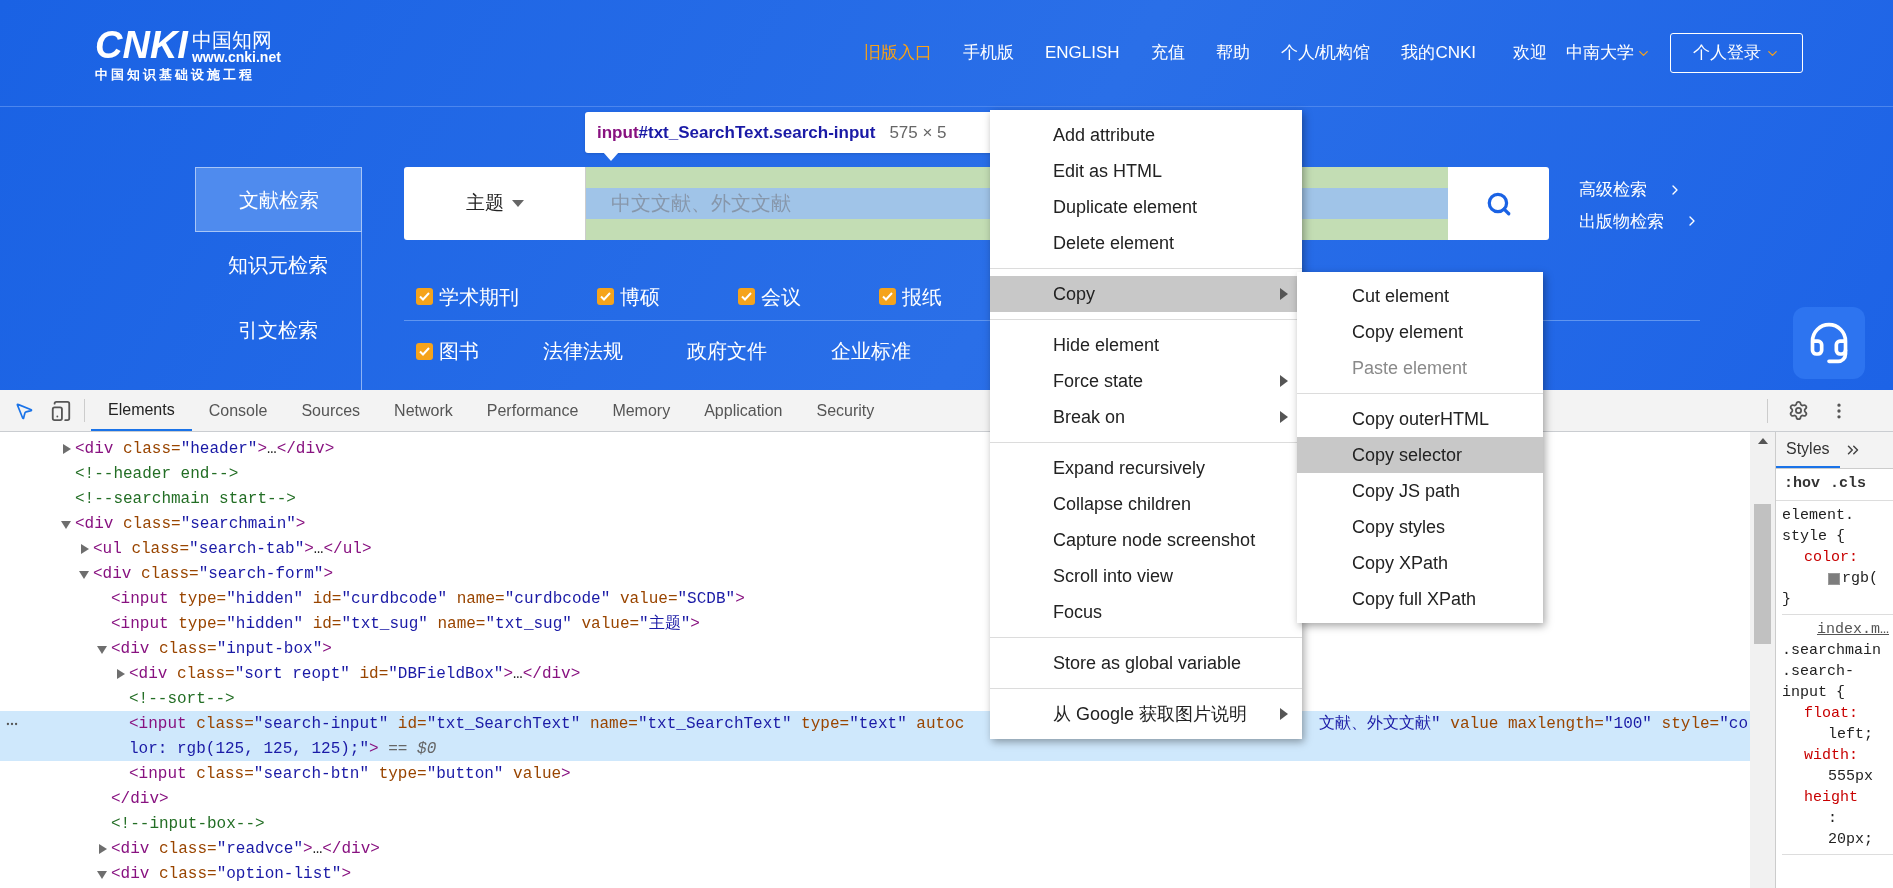  What do you see at coordinates (1530, 53) in the screenshot?
I see `welcome-text: 欢迎` at bounding box center [1530, 53].